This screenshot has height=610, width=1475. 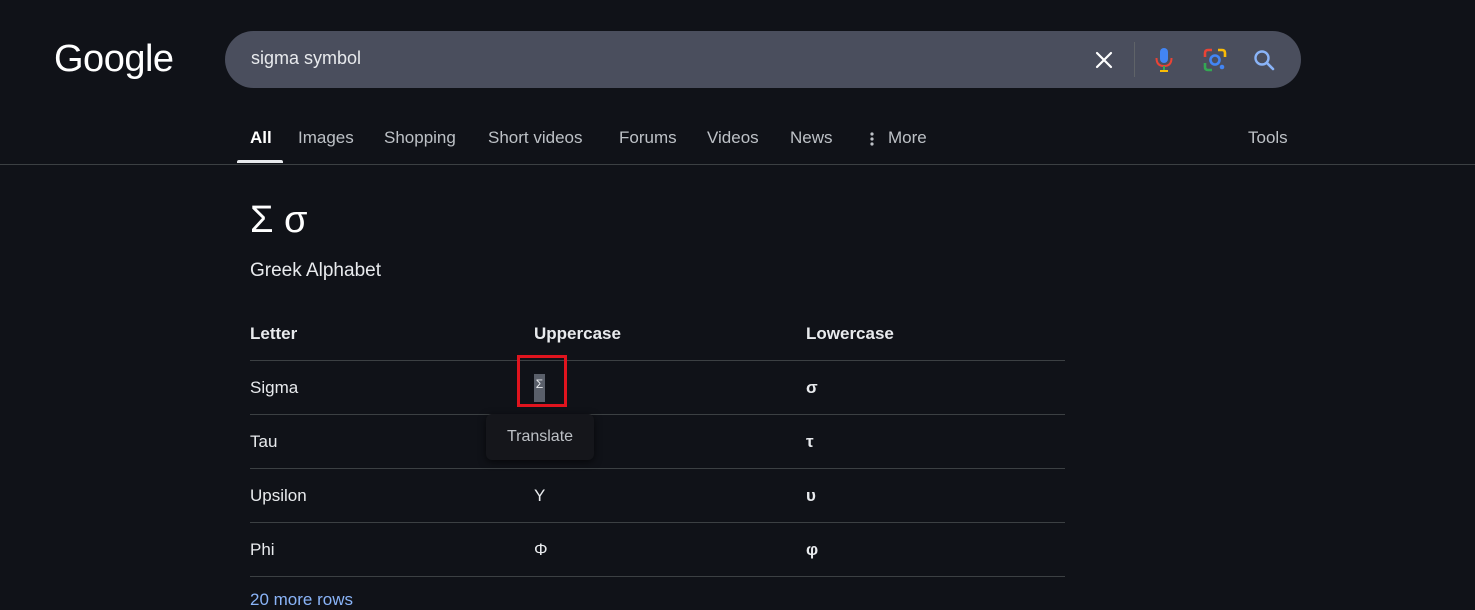 What do you see at coordinates (279, 220) in the screenshot?
I see `symbol-title: Σ σ` at bounding box center [279, 220].